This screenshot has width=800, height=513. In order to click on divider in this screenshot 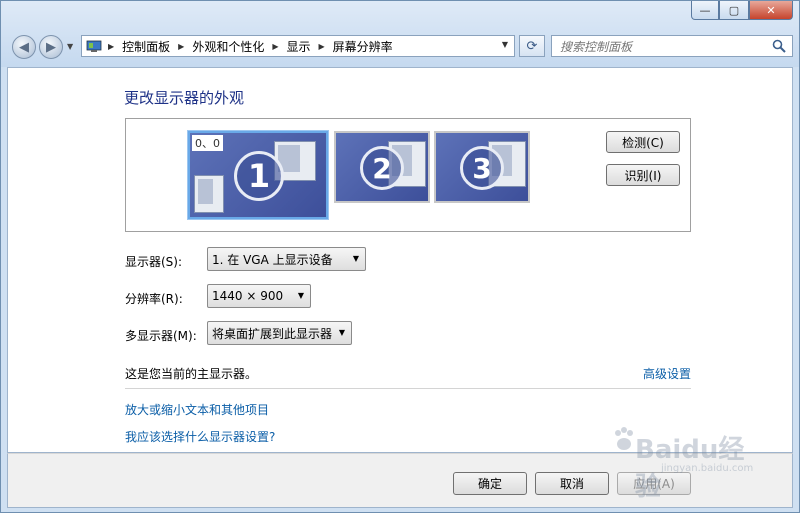, I will do `click(408, 388)`.